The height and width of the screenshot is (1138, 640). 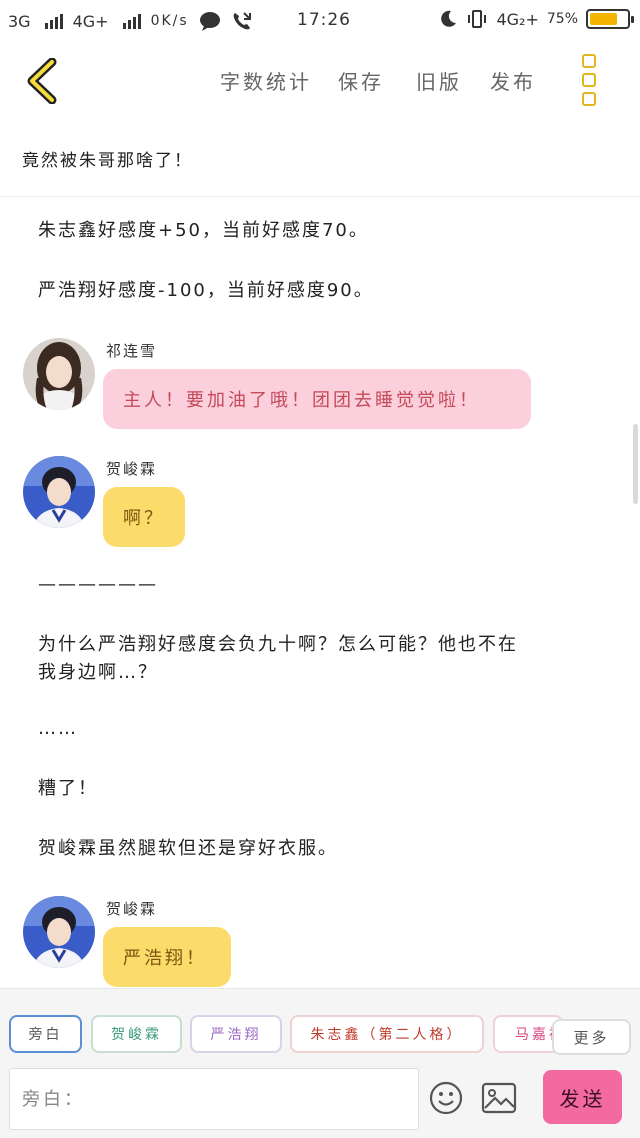 What do you see at coordinates (513, 80) in the screenshot?
I see `publish-button: 发布` at bounding box center [513, 80].